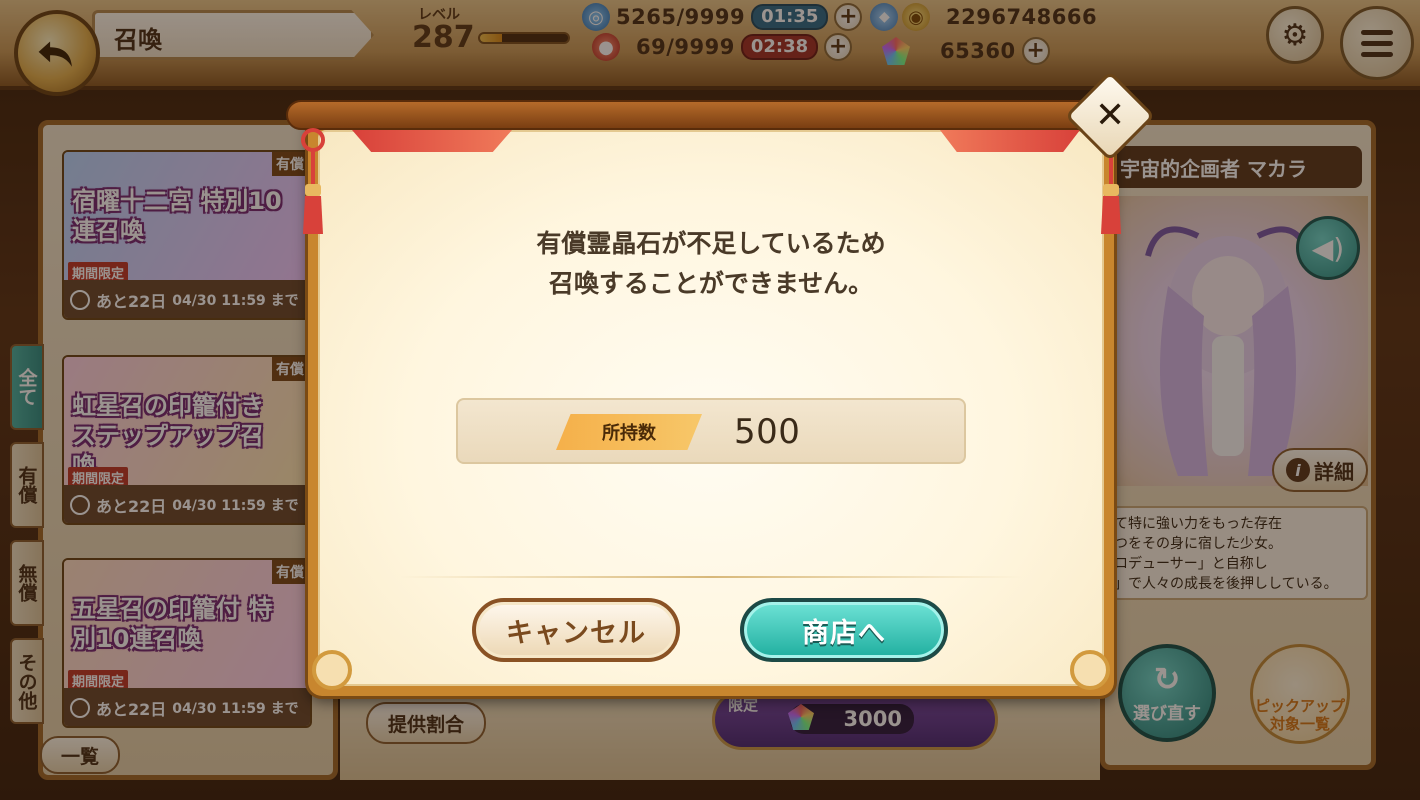 Image resolution: width=1420 pixels, height=800 pixels. Describe the element at coordinates (313, 181) in the screenshot. I see `tassel-ornament-icon` at that location.